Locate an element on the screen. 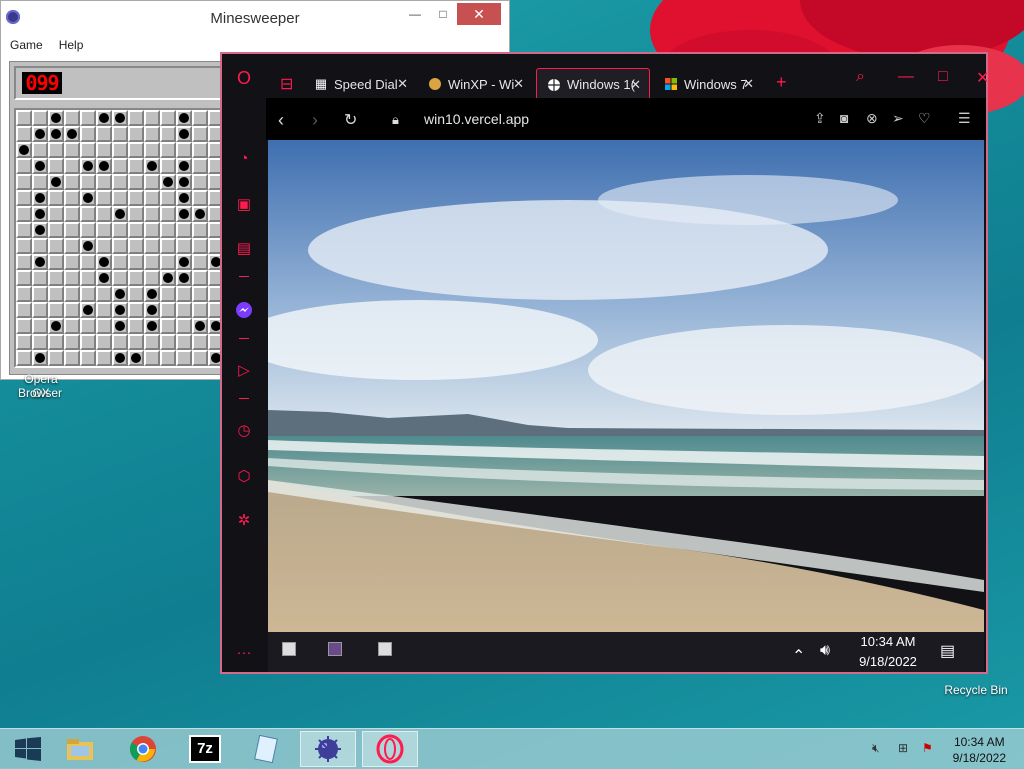 The height and width of the screenshot is (769, 1024). bag-icon: ▣ is located at coordinates (244, 204).